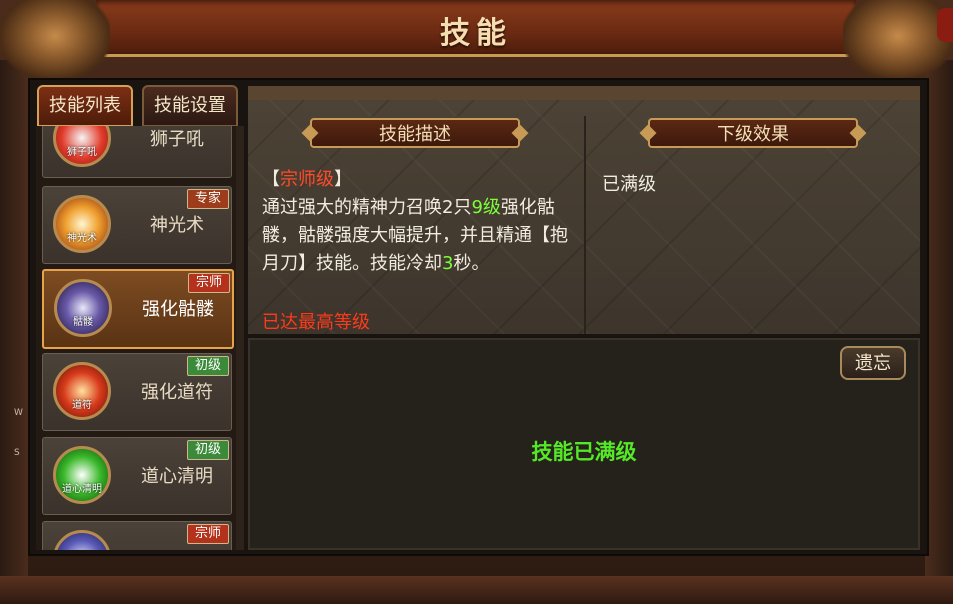  Describe the element at coordinates (584, 452) in the screenshot. I see `skill-maxed-message: 技能已满级` at that location.